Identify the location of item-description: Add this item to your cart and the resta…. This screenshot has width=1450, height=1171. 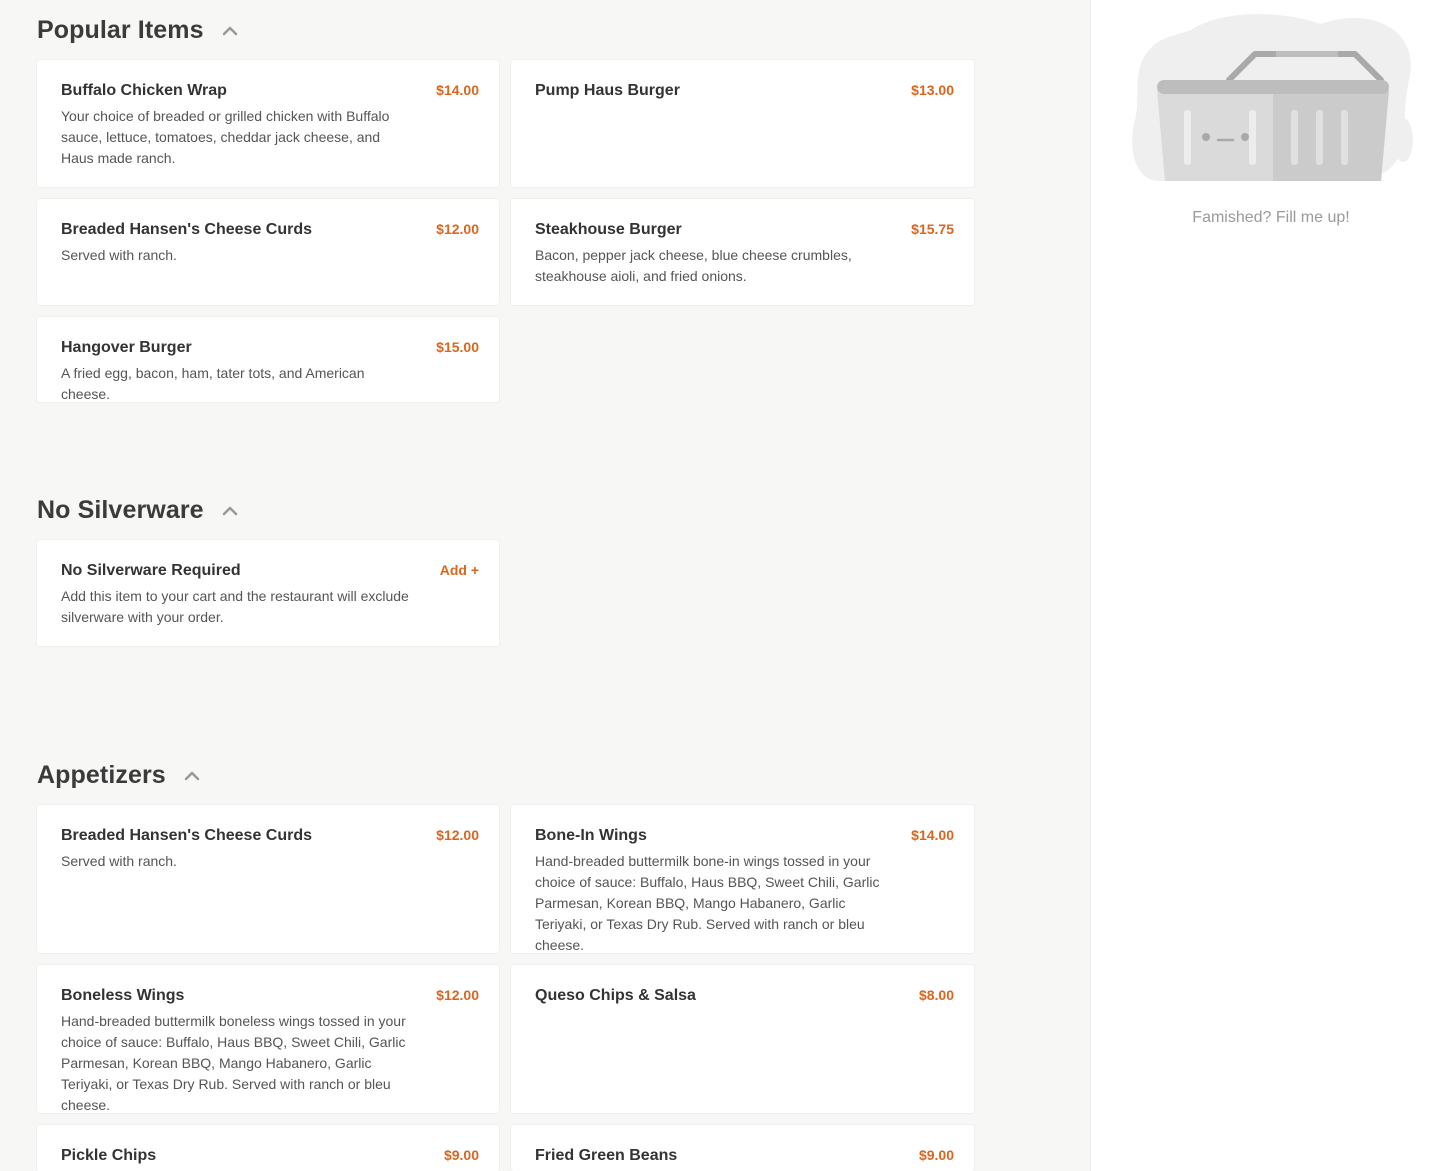
(235, 606).